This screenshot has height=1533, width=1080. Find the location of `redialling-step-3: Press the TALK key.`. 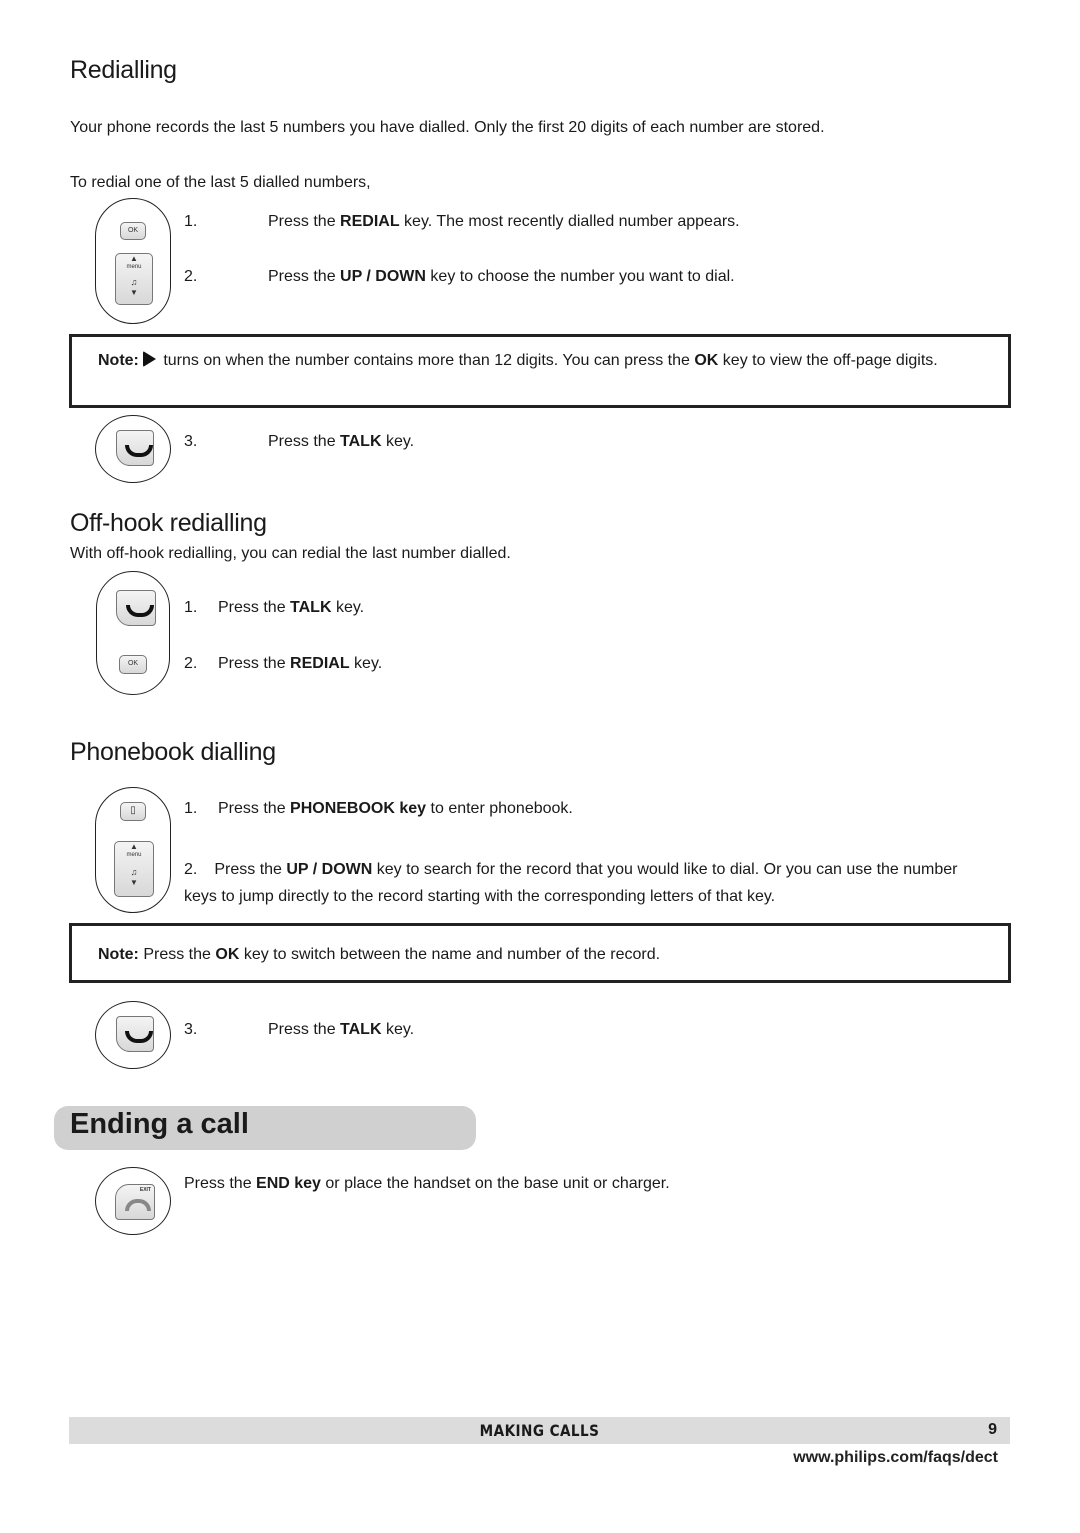

redialling-step-3: Press the TALK key. is located at coordinates (341, 442).